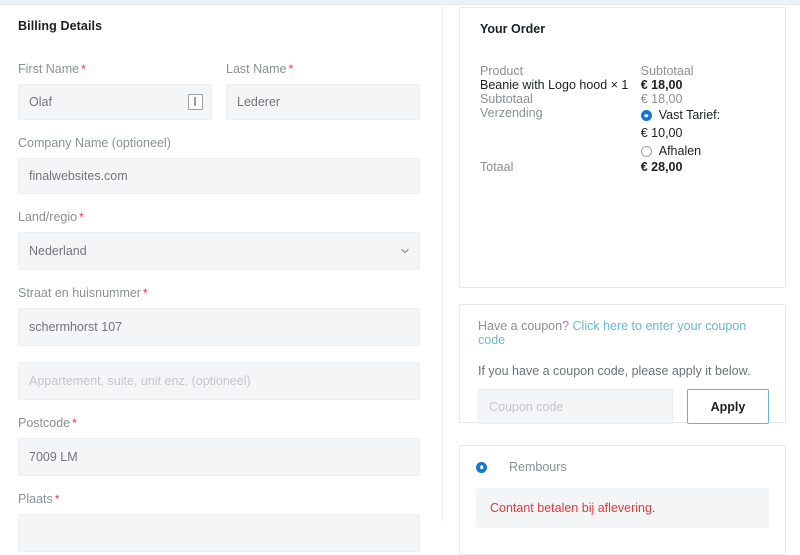 The width and height of the screenshot is (800, 555). What do you see at coordinates (115, 102) in the screenshot?
I see `first-name-input: Olaf` at bounding box center [115, 102].